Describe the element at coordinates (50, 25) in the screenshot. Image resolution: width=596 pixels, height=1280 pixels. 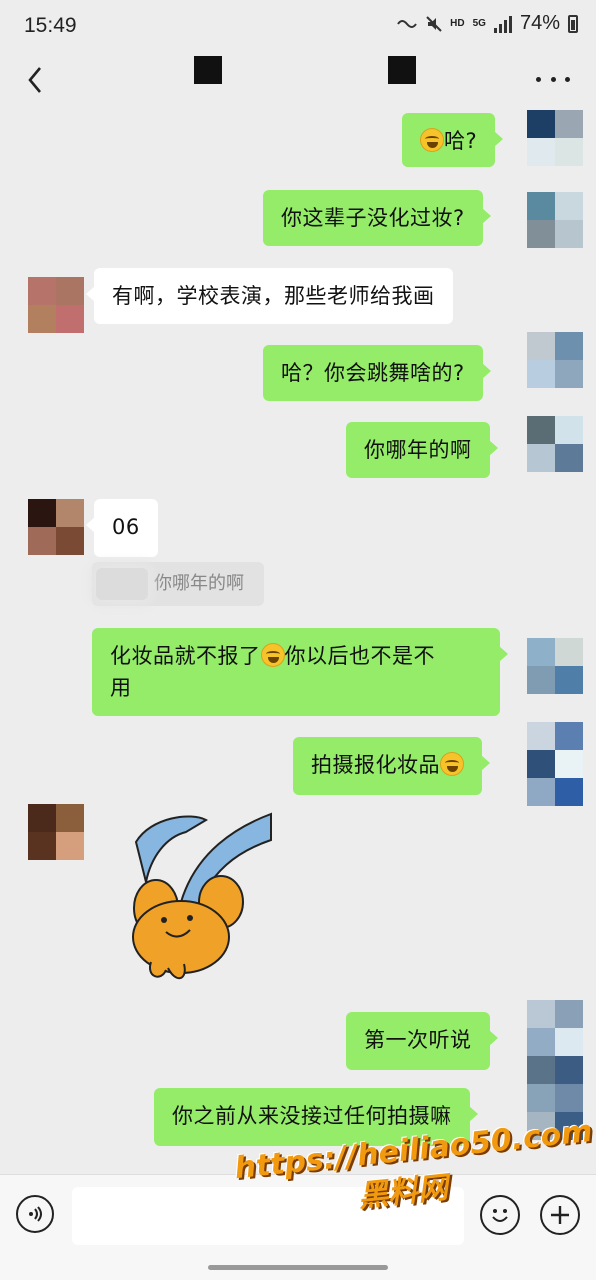
I see `status-time: 15:49` at that location.